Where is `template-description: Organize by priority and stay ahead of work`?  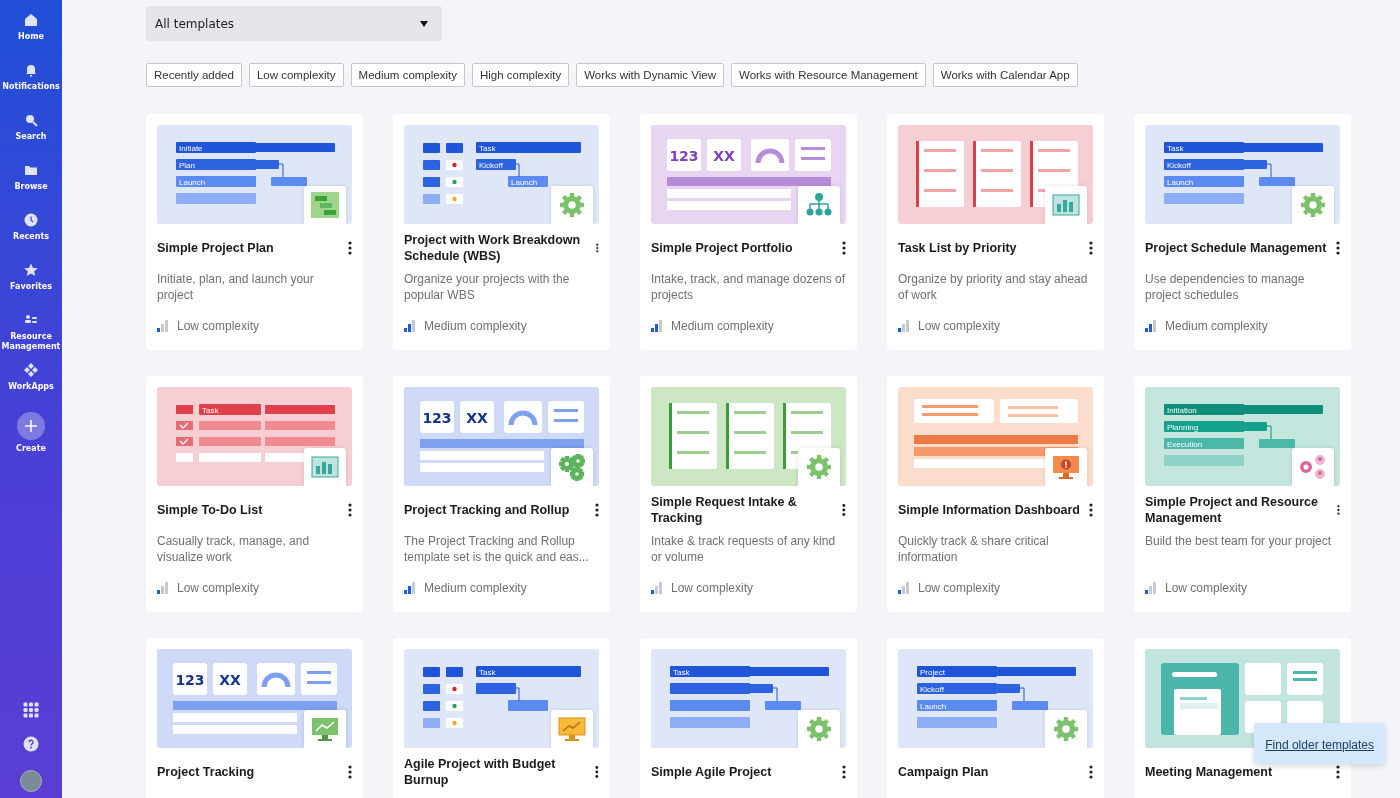
template-description: Organize by priority and stay ahead of work is located at coordinates (993, 287).